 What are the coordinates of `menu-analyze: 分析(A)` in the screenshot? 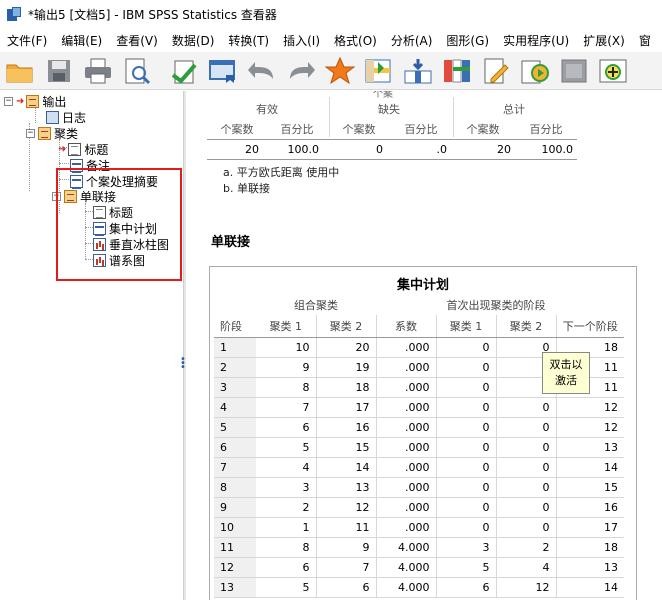 It's located at (412, 40).